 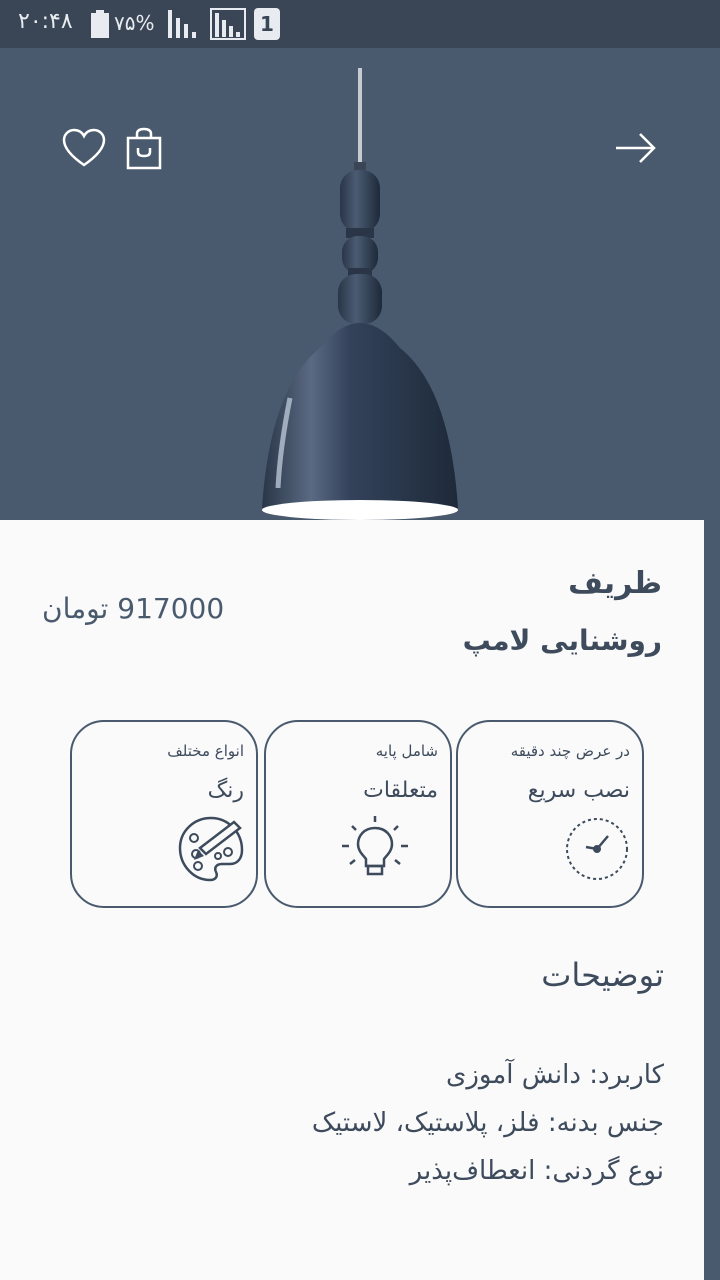 I want to click on heart-icon, so click(x=84, y=147).